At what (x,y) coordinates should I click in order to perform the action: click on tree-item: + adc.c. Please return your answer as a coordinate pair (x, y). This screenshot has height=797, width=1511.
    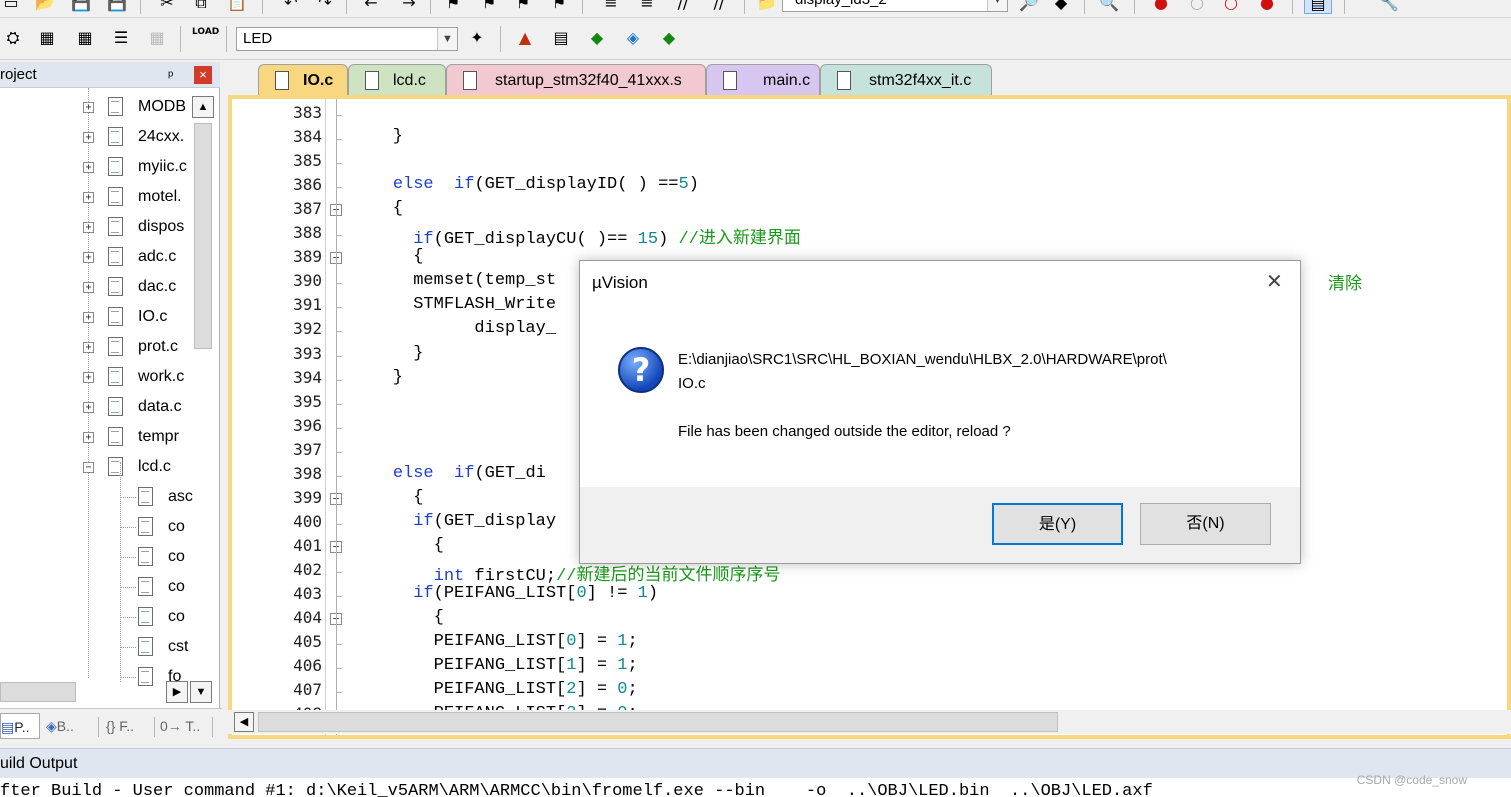
    Looking at the image, I should click on (109, 257).